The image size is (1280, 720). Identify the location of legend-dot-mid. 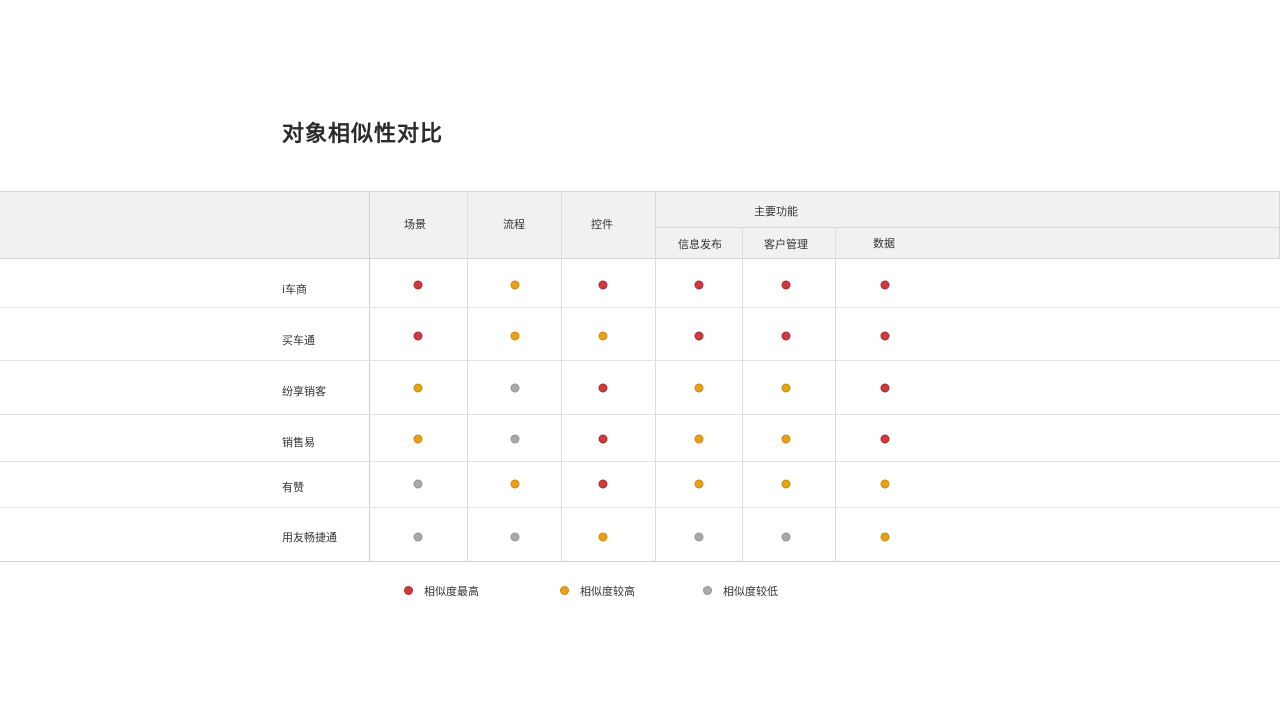
(564, 590).